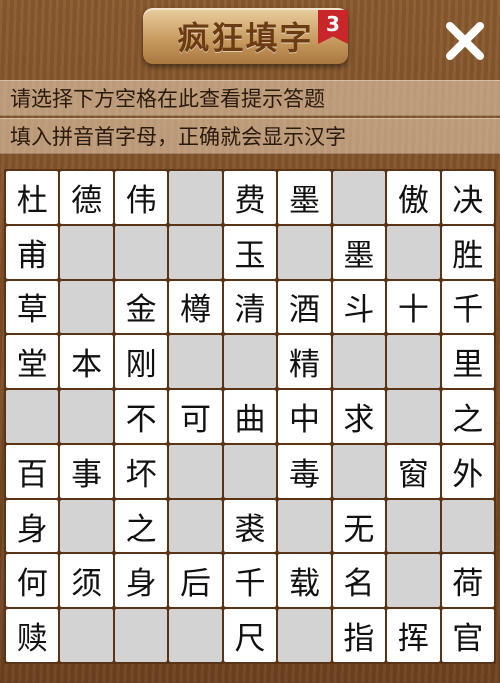 The width and height of the screenshot is (500, 683). Describe the element at coordinates (141, 362) in the screenshot. I see `grid-cell-filled: 刚` at that location.